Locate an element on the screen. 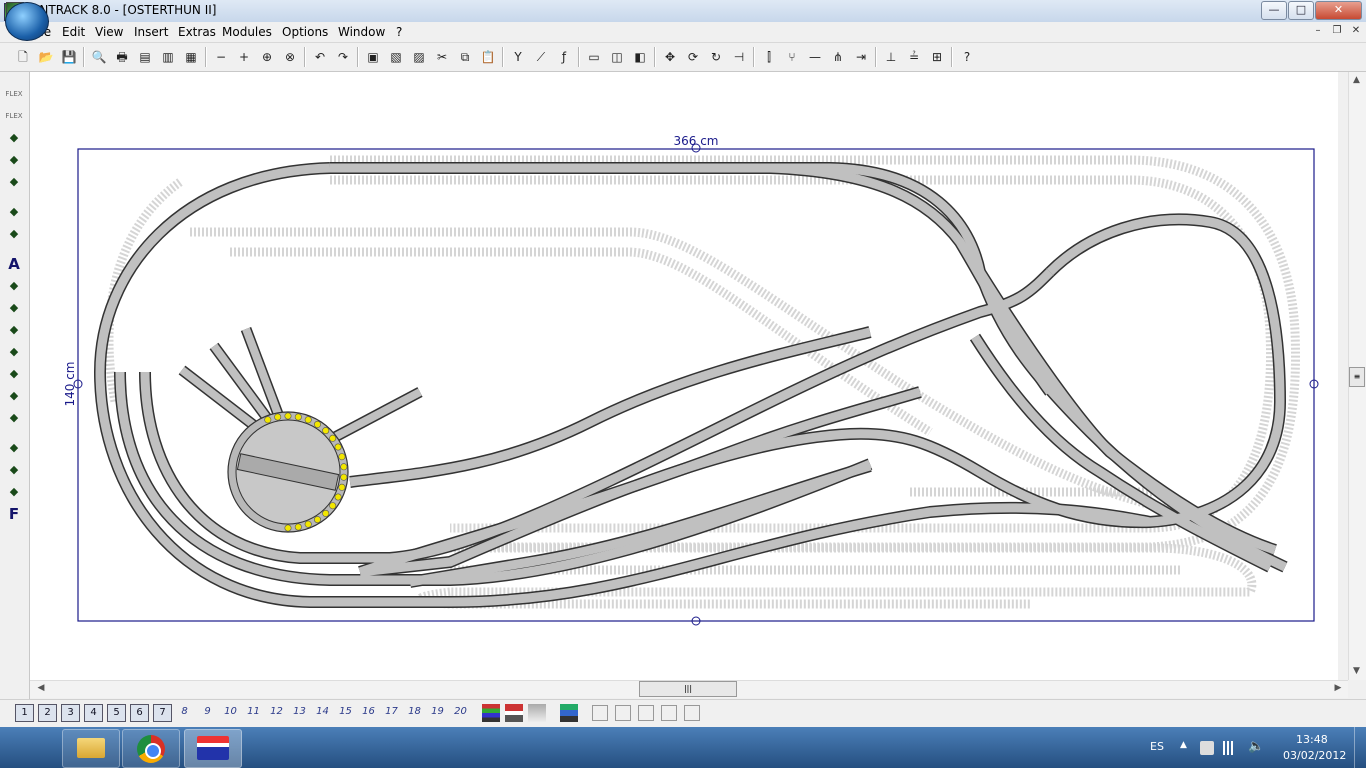 This screenshot has height=768, width=1366. print-icon: 🖶 is located at coordinates (122, 57).